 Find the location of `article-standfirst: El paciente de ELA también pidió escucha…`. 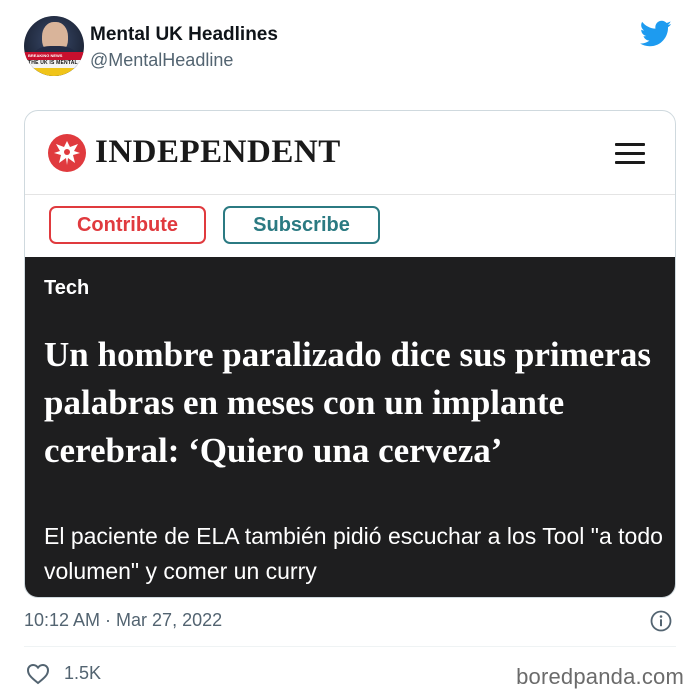

article-standfirst: El paciente de ELA también pidió escucha… is located at coordinates (353, 553).